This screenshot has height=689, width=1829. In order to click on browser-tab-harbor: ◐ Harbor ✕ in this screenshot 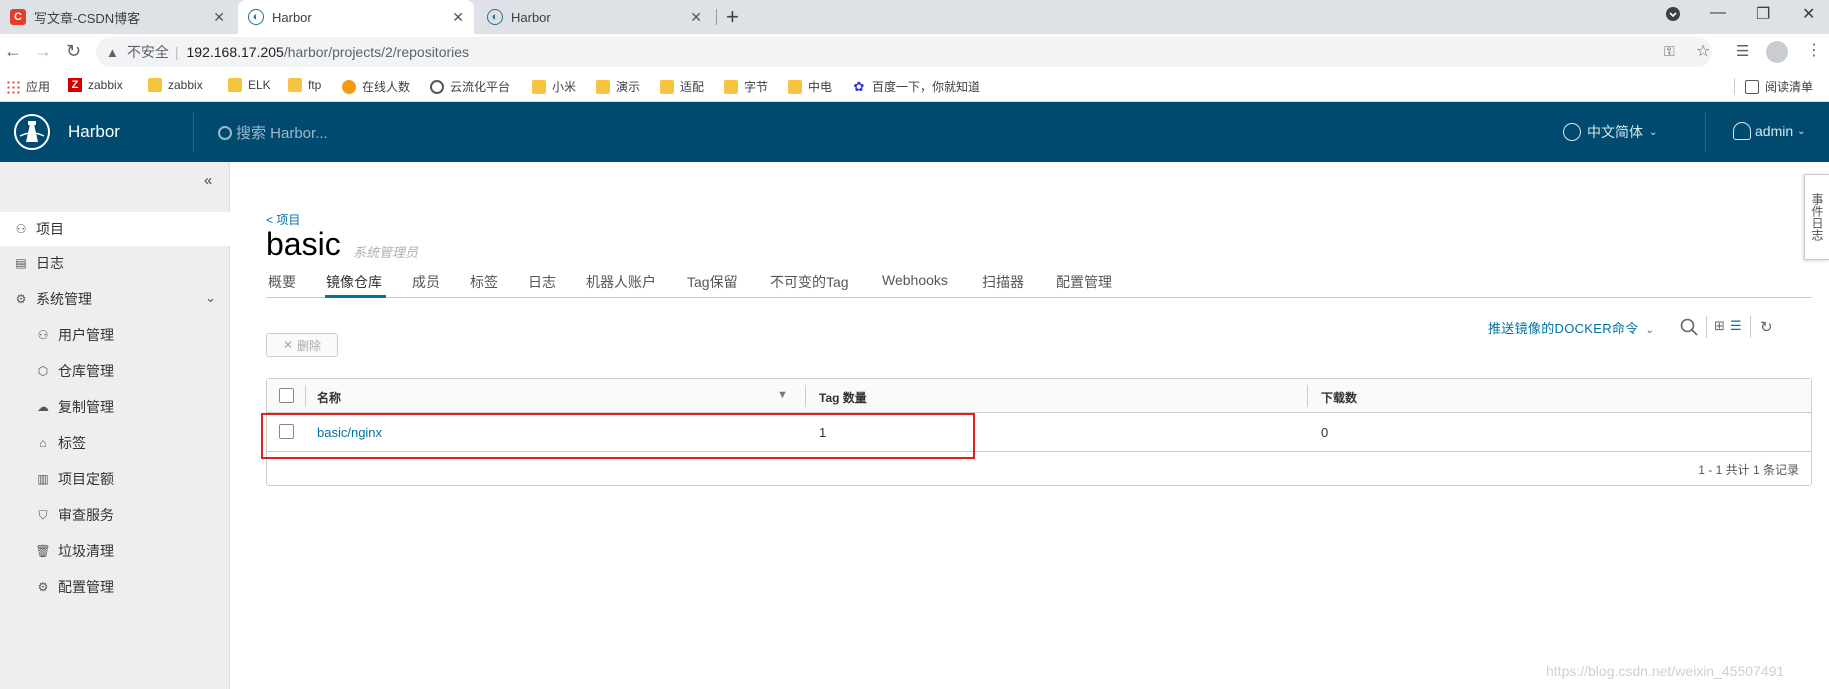, I will do `click(594, 17)`.